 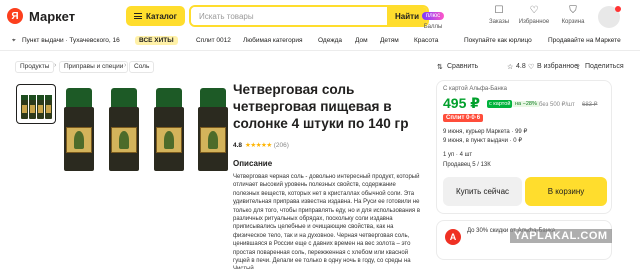 What do you see at coordinates (440, 67) in the screenshot?
I see `compare-icon: ⇅` at bounding box center [440, 67].